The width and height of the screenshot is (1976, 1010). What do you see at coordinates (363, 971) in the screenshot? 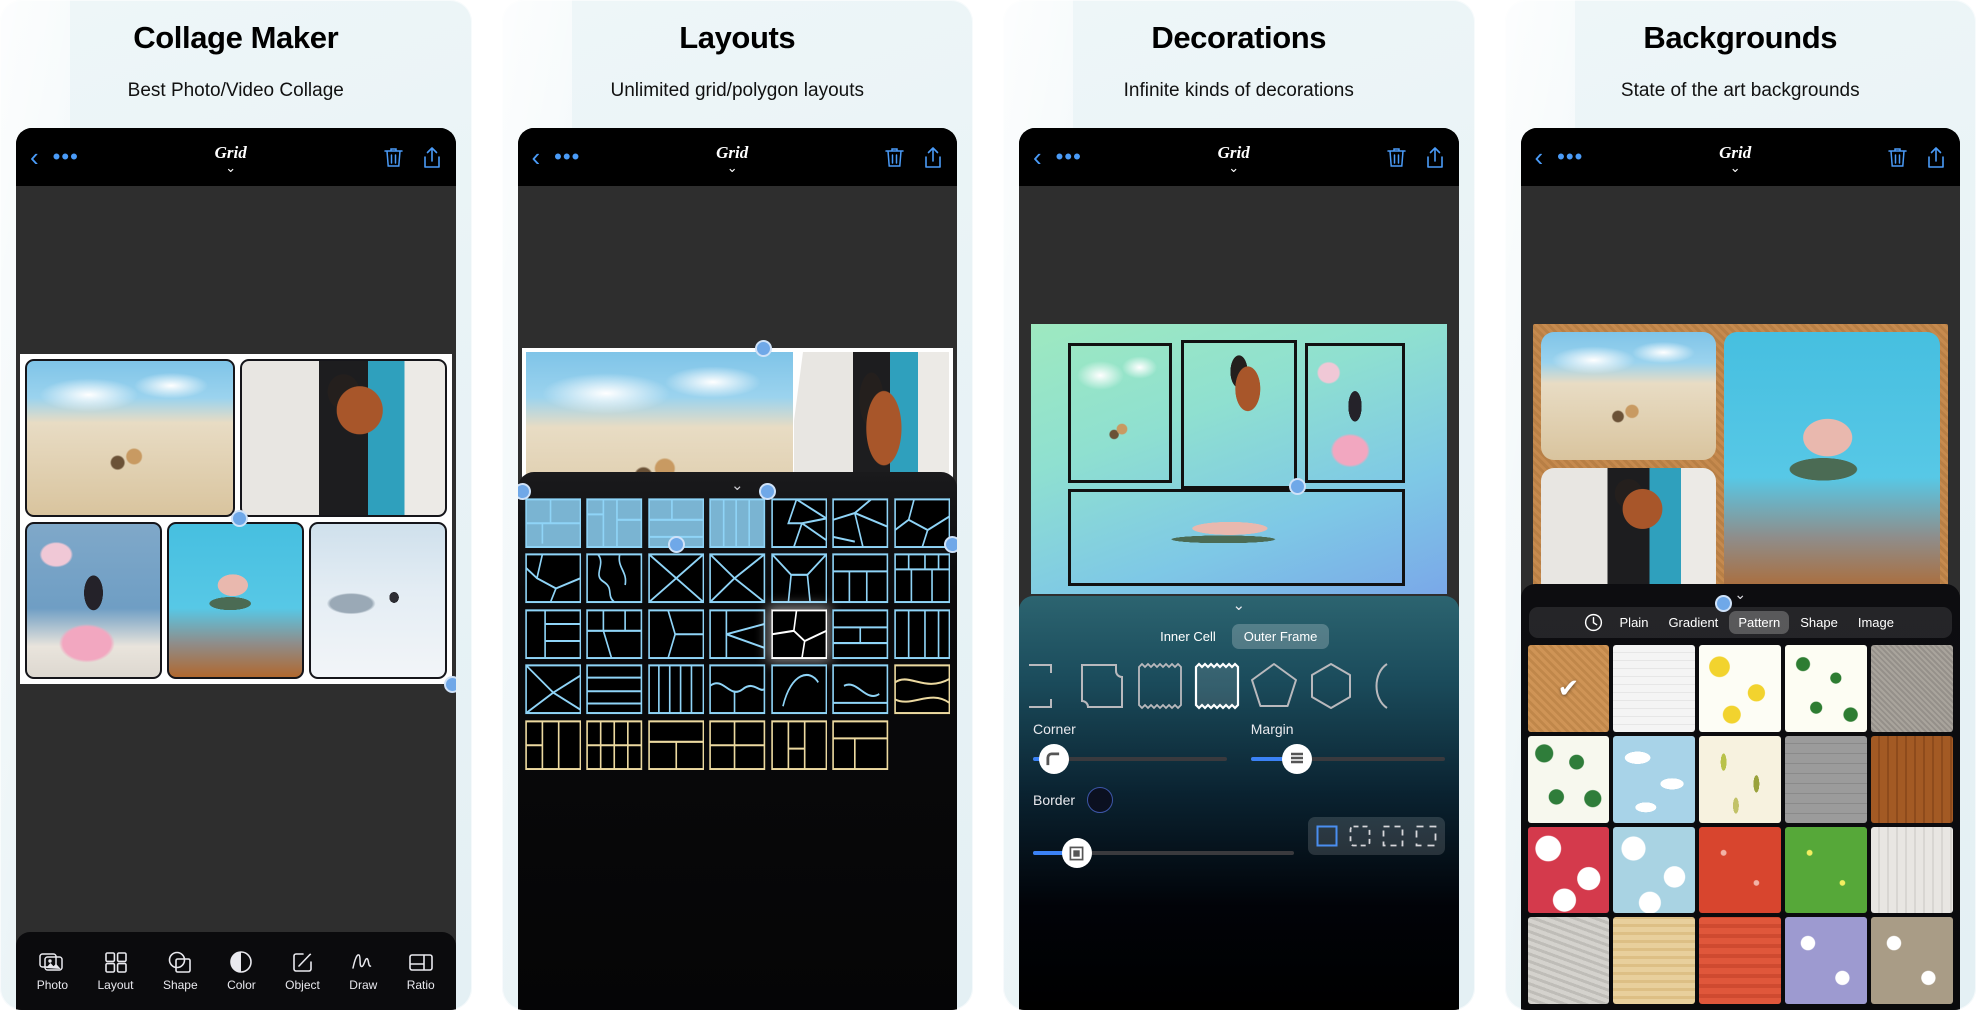
I see `toolbar-item-draw: Draw` at bounding box center [363, 971].